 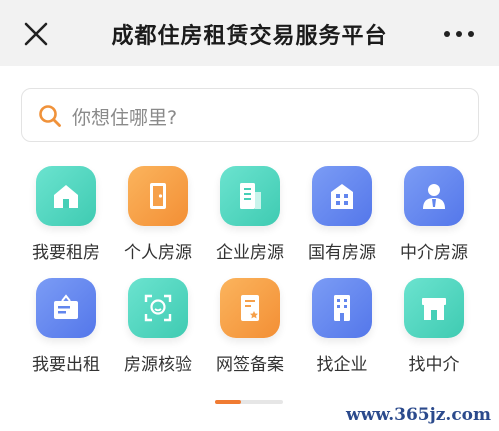 I want to click on service-find-enterprise: 找企业, so click(x=342, y=326).